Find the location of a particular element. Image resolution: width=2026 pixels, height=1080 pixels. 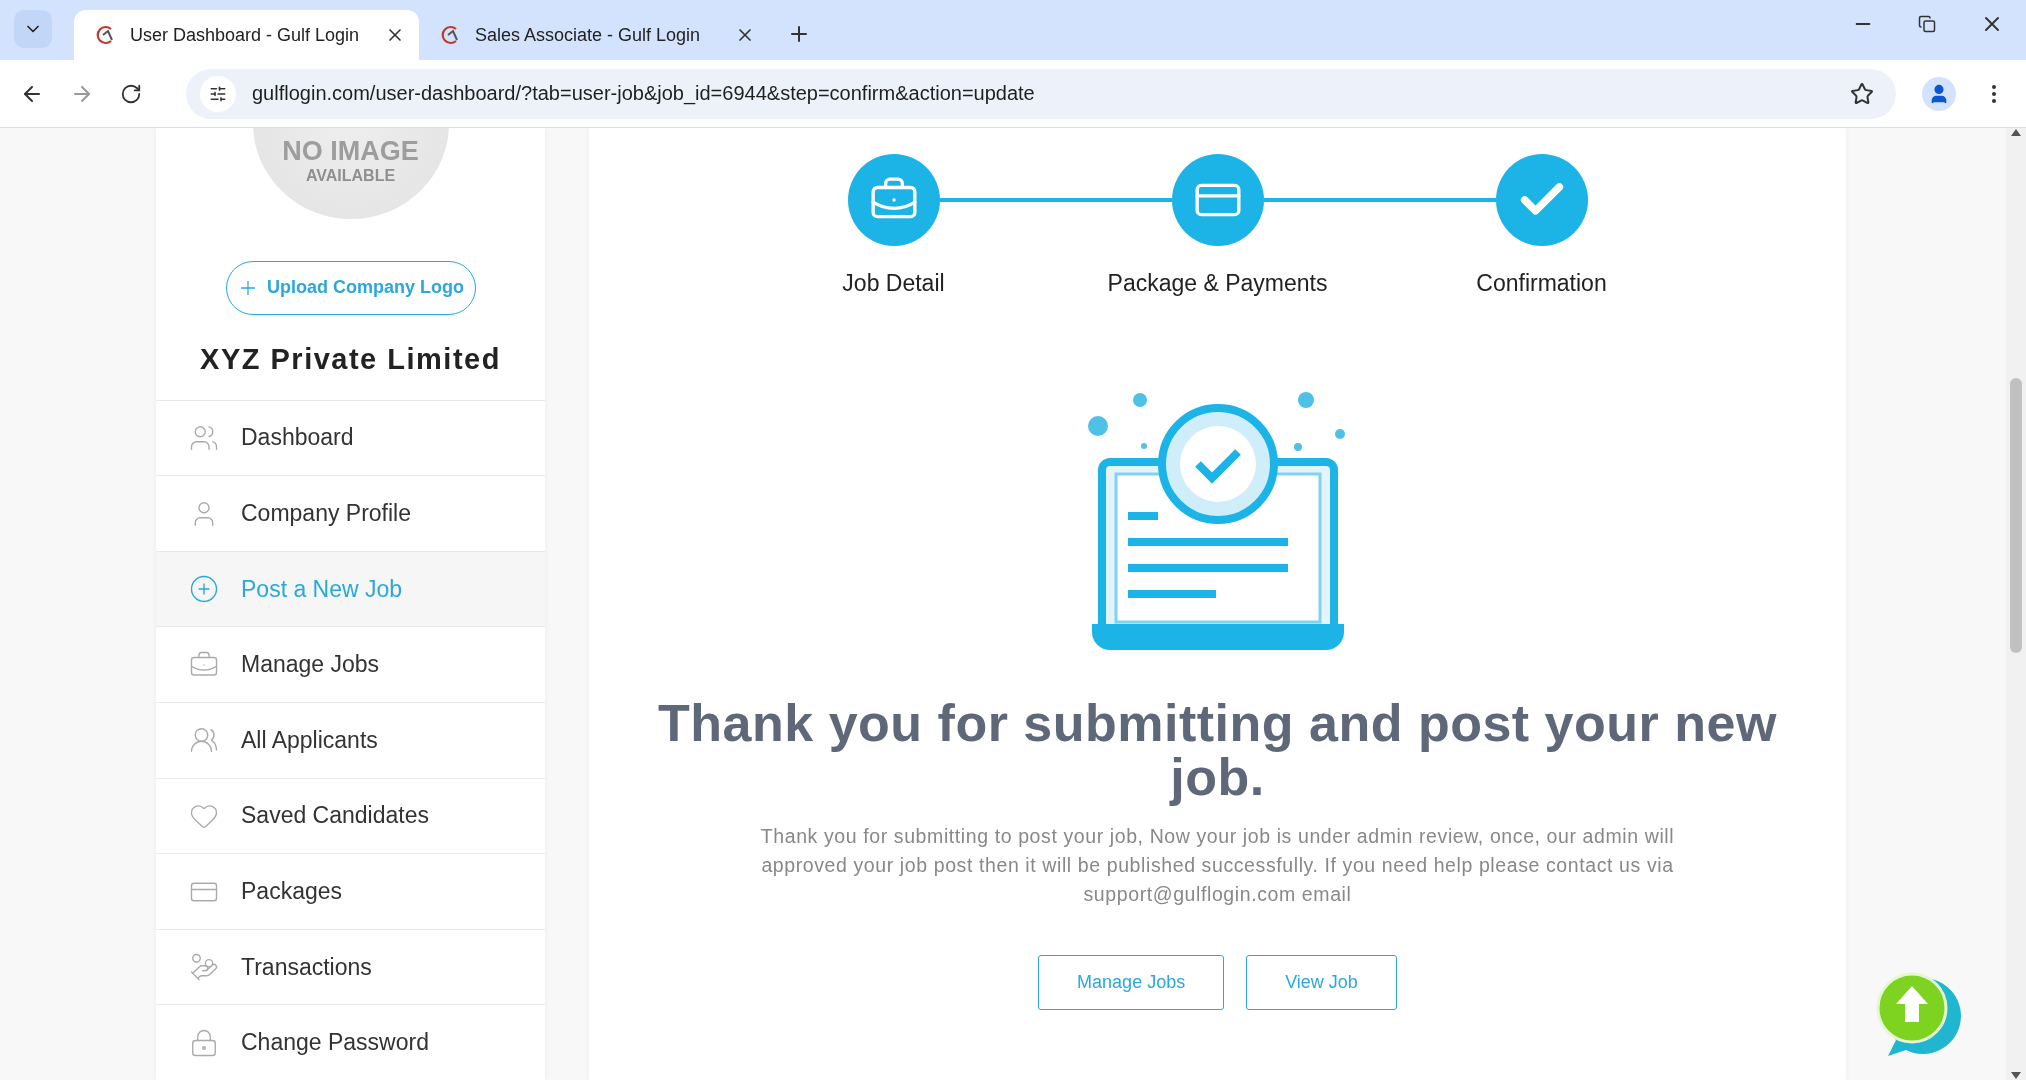

plus-circle-icon is located at coordinates (204, 589).